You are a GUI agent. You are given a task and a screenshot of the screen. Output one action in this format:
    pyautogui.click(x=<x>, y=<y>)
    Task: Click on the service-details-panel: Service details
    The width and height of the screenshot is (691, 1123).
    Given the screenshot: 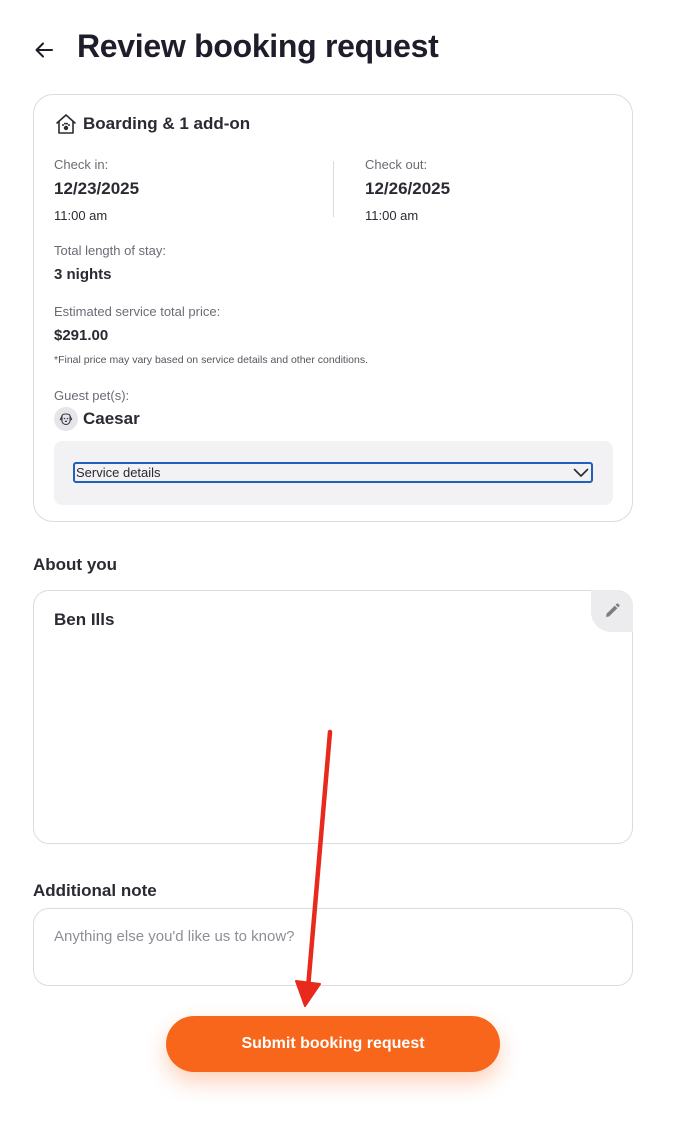 What is the action you would take?
    pyautogui.click(x=333, y=473)
    